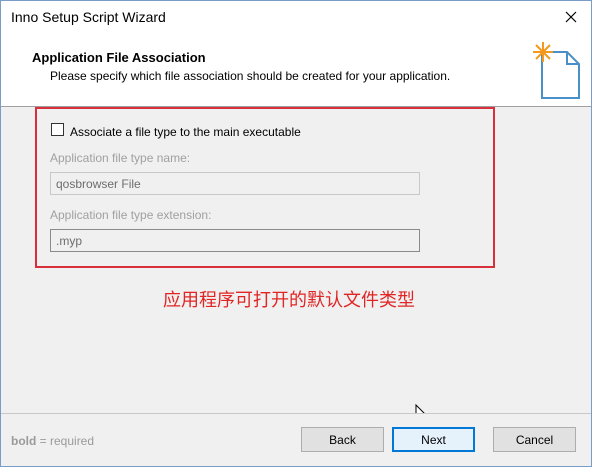  What do you see at coordinates (556, 70) in the screenshot?
I see `new-file-icon` at bounding box center [556, 70].